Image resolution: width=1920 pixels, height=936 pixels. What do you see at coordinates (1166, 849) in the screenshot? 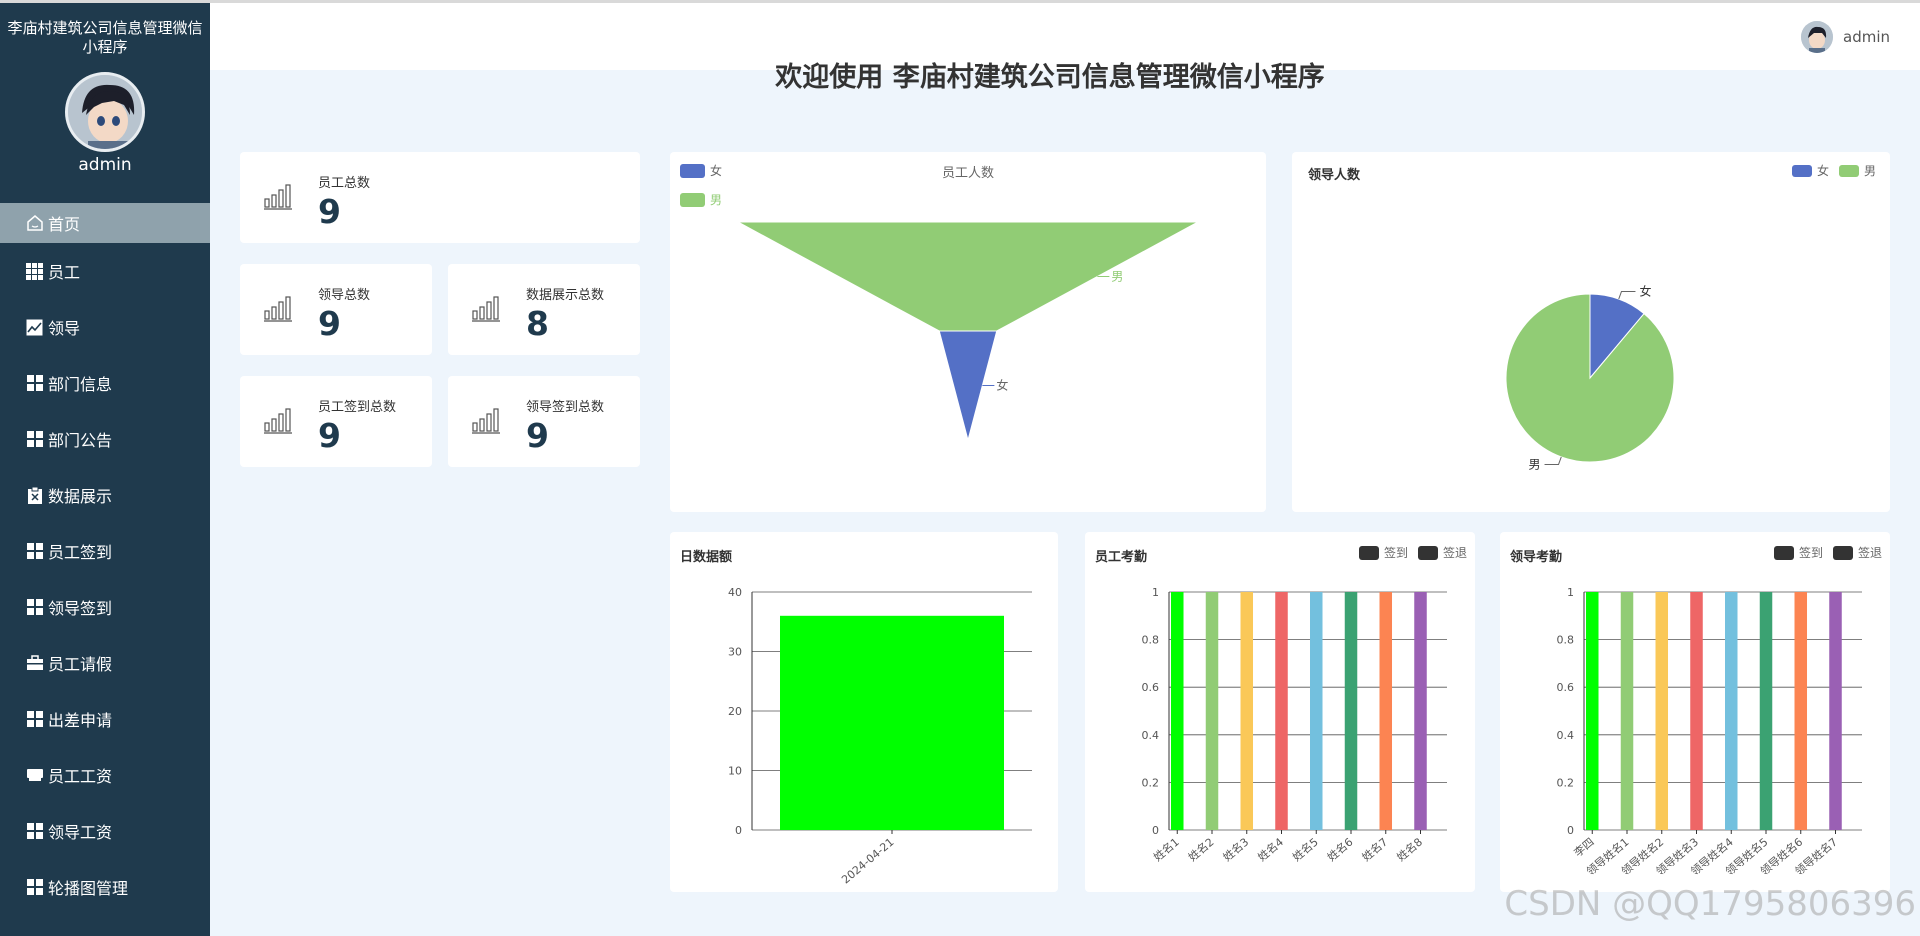
I see `x-tick-label: 姓名1` at bounding box center [1166, 849].